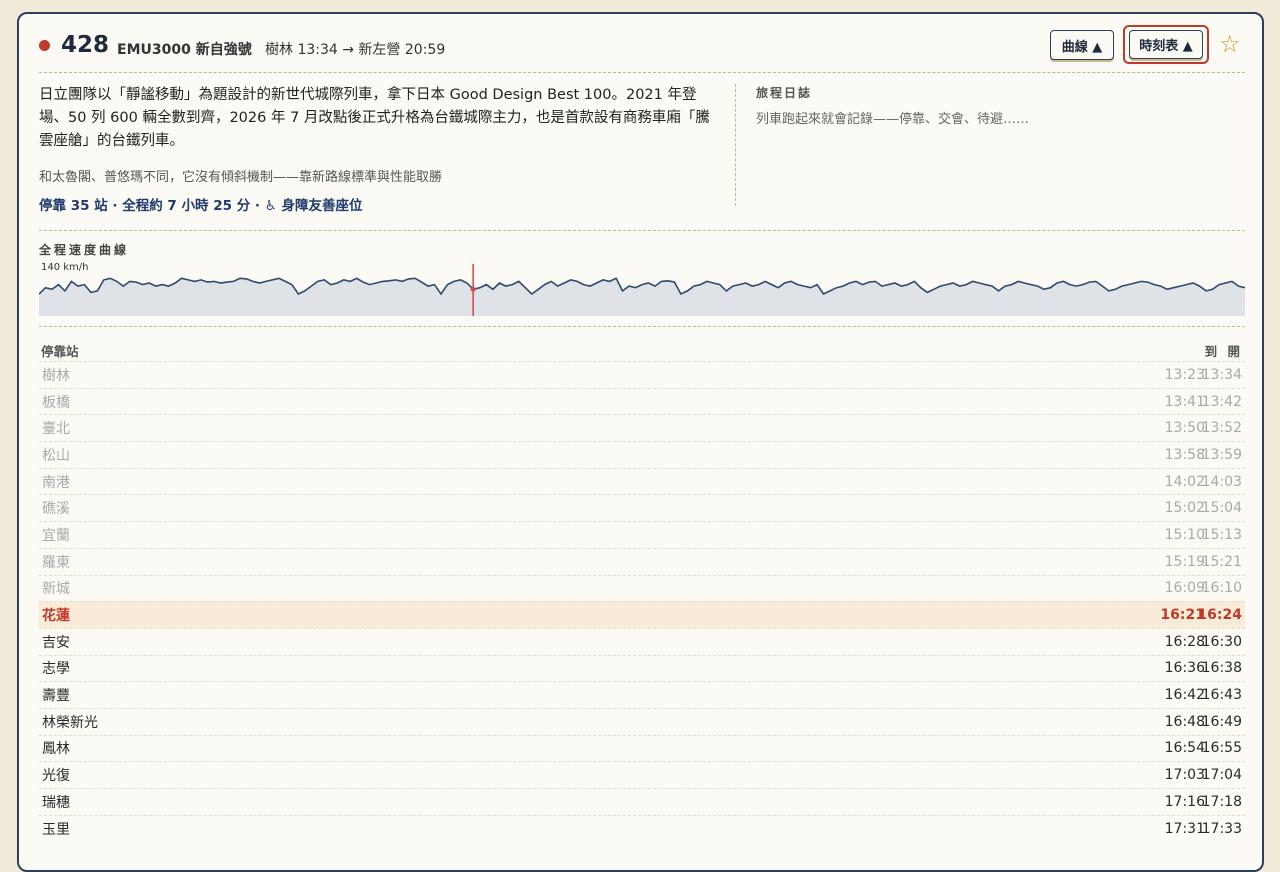  Describe the element at coordinates (1221, 534) in the screenshot. I see `departure-time: 15:13` at that location.